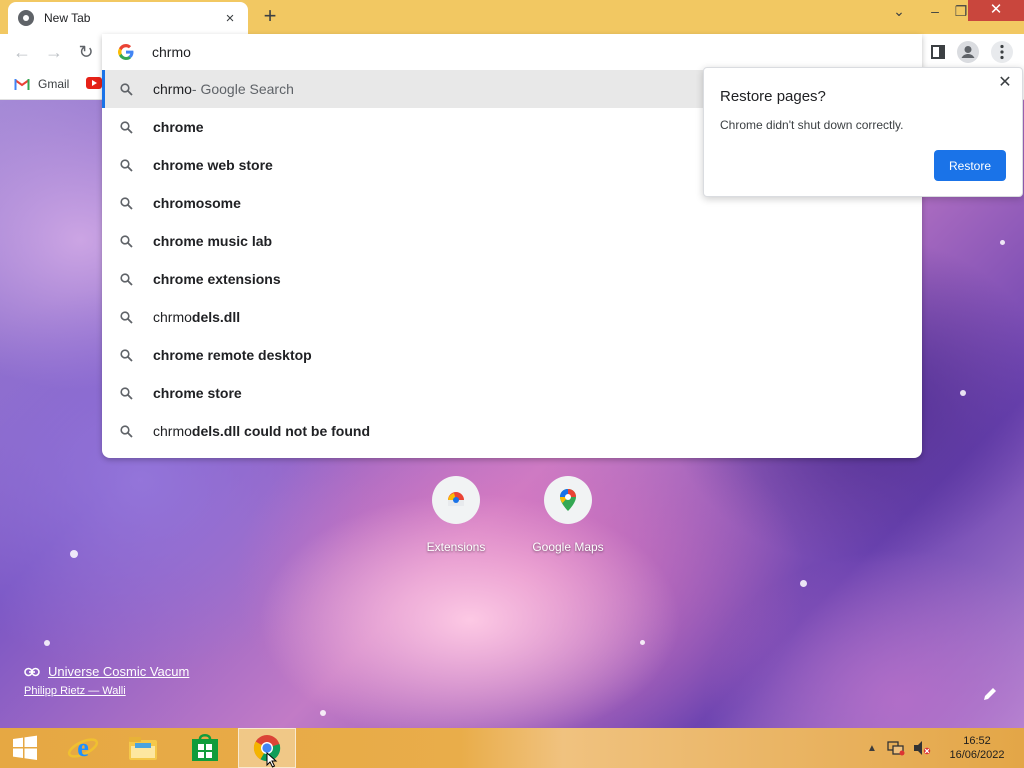  I want to click on suggestion-item: chrmo dels.dll, so click(512, 317).